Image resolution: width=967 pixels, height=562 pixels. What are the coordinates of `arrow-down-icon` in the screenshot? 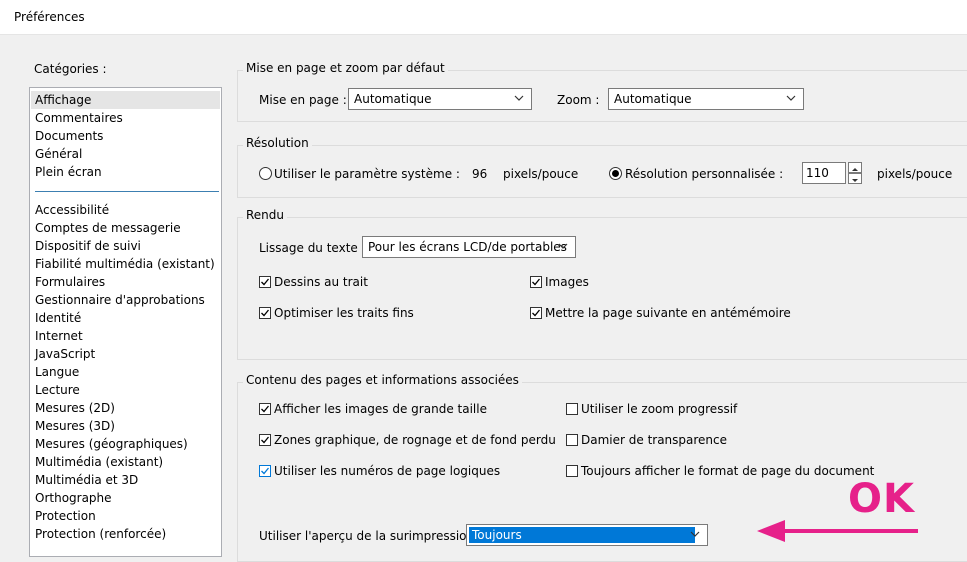 It's located at (855, 180).